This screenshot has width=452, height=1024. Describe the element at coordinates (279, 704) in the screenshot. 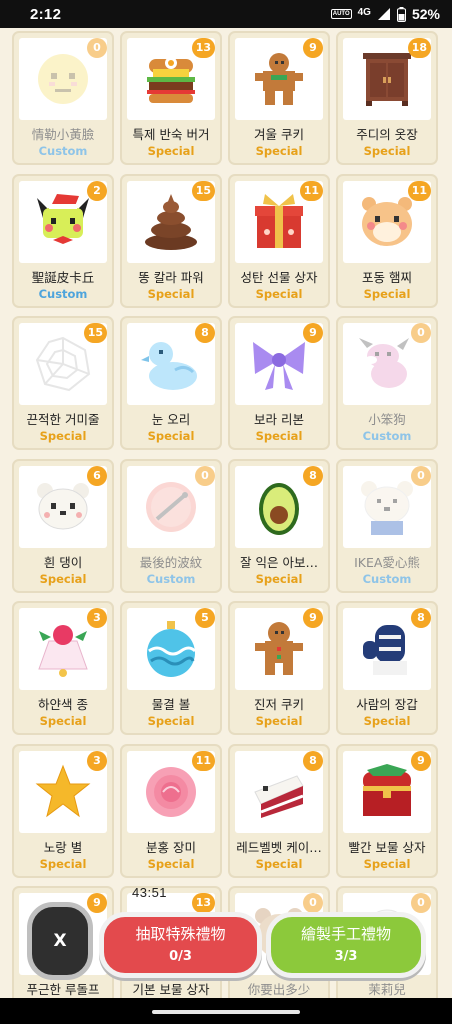

I see `gift-name: 진저 쿠키` at that location.